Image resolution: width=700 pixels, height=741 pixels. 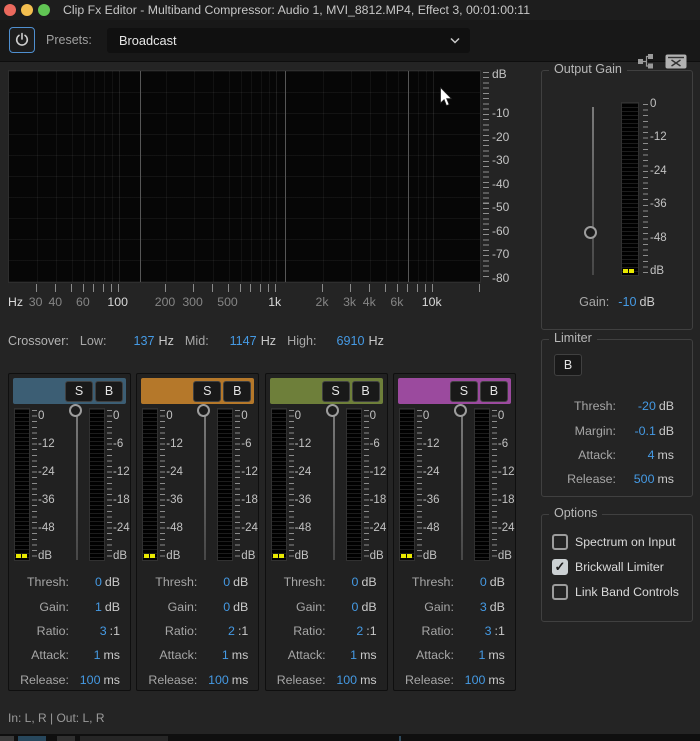 I want to click on level-scale: 0 -12 -24 -36 -48 dB, so click(x=51, y=485).